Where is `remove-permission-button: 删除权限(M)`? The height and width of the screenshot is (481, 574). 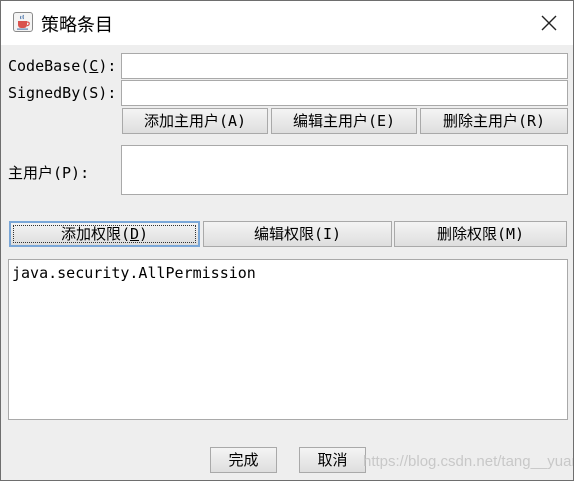
remove-permission-button: 删除权限(M) is located at coordinates (480, 234).